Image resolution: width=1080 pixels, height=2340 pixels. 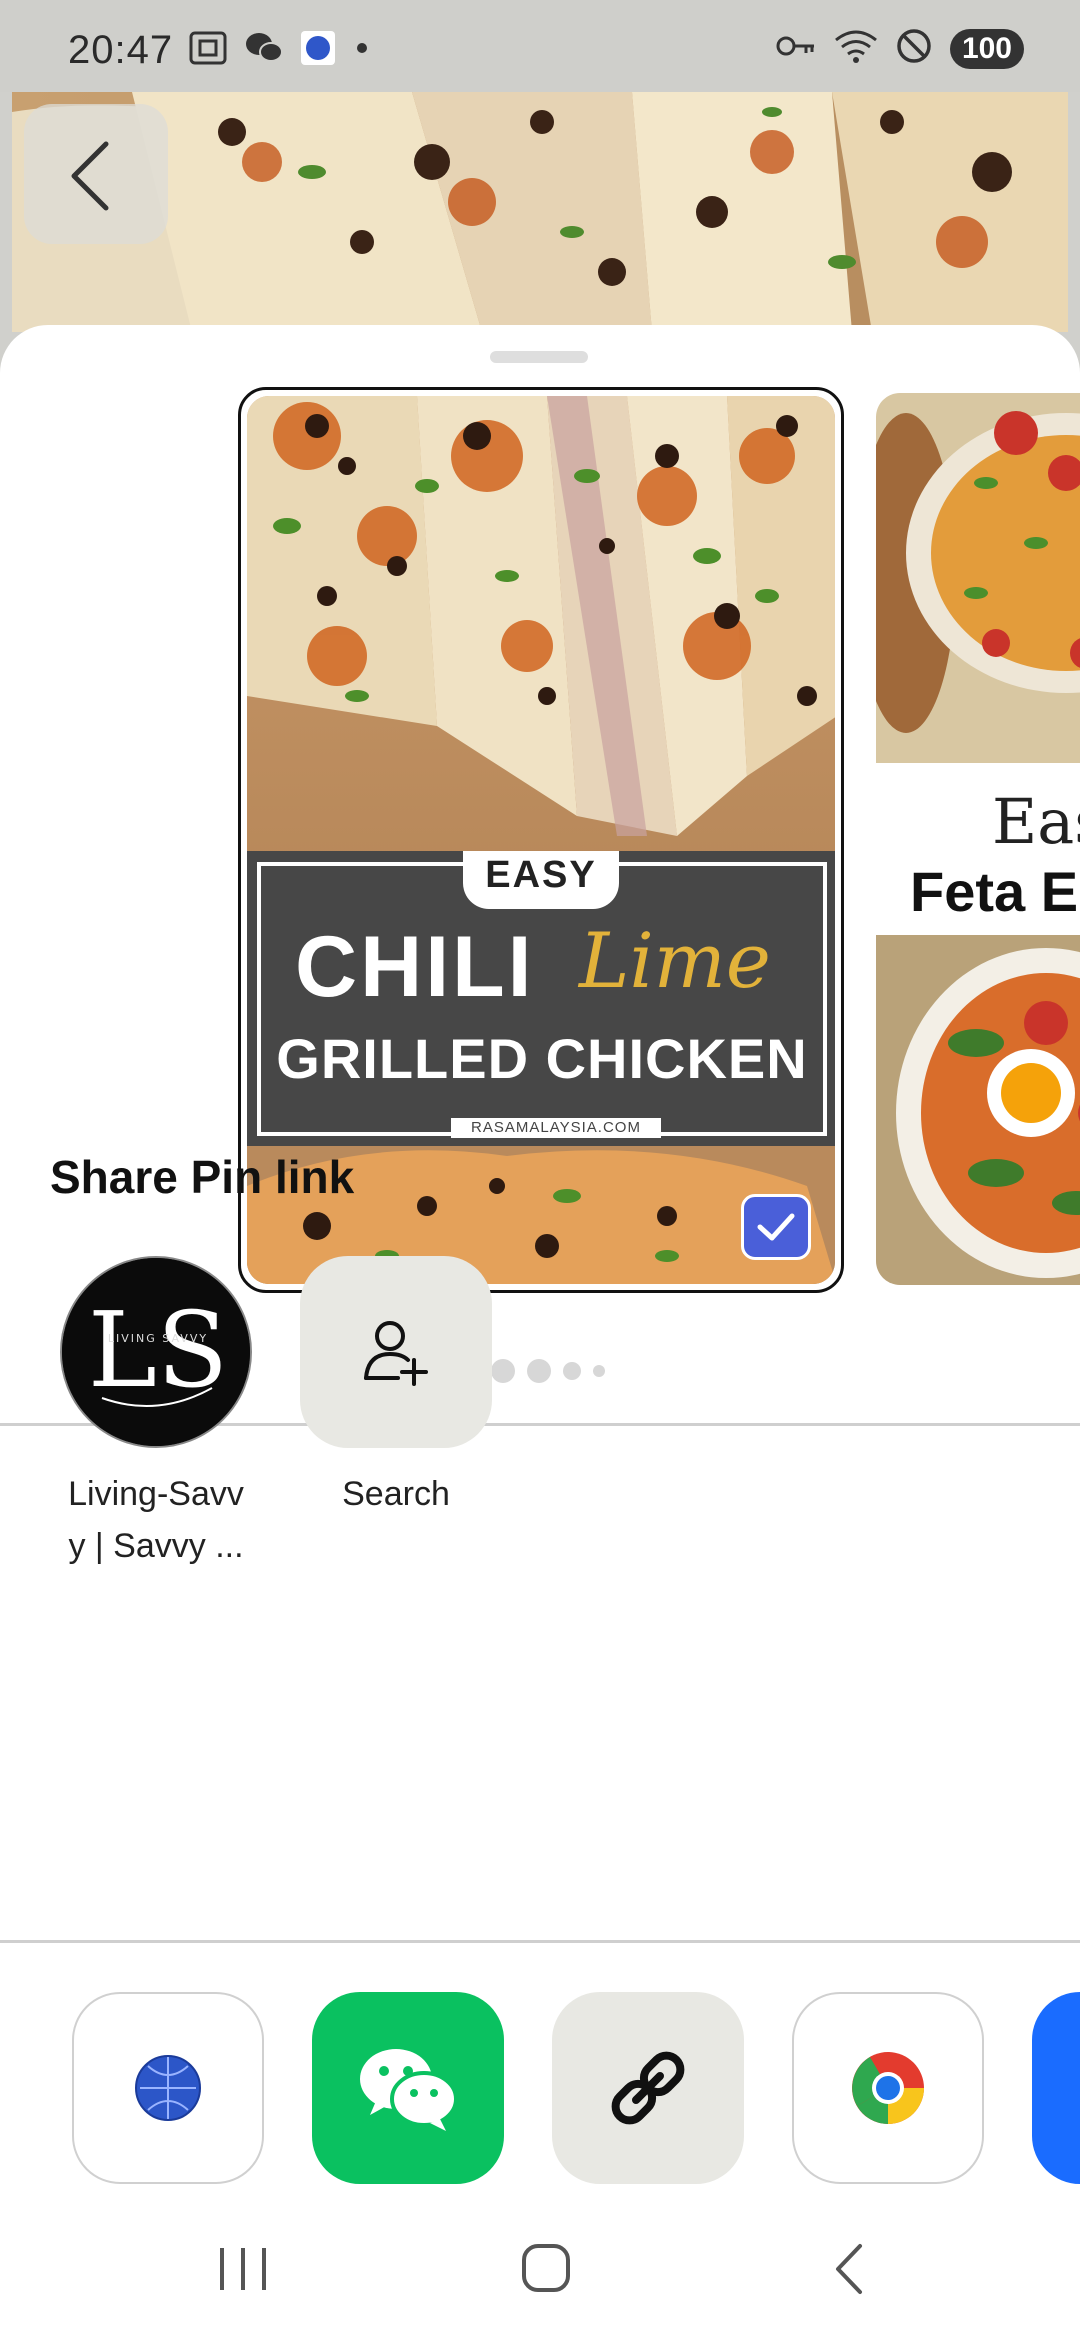 What do you see at coordinates (540, 212) in the screenshot?
I see `pin-background-image` at bounding box center [540, 212].